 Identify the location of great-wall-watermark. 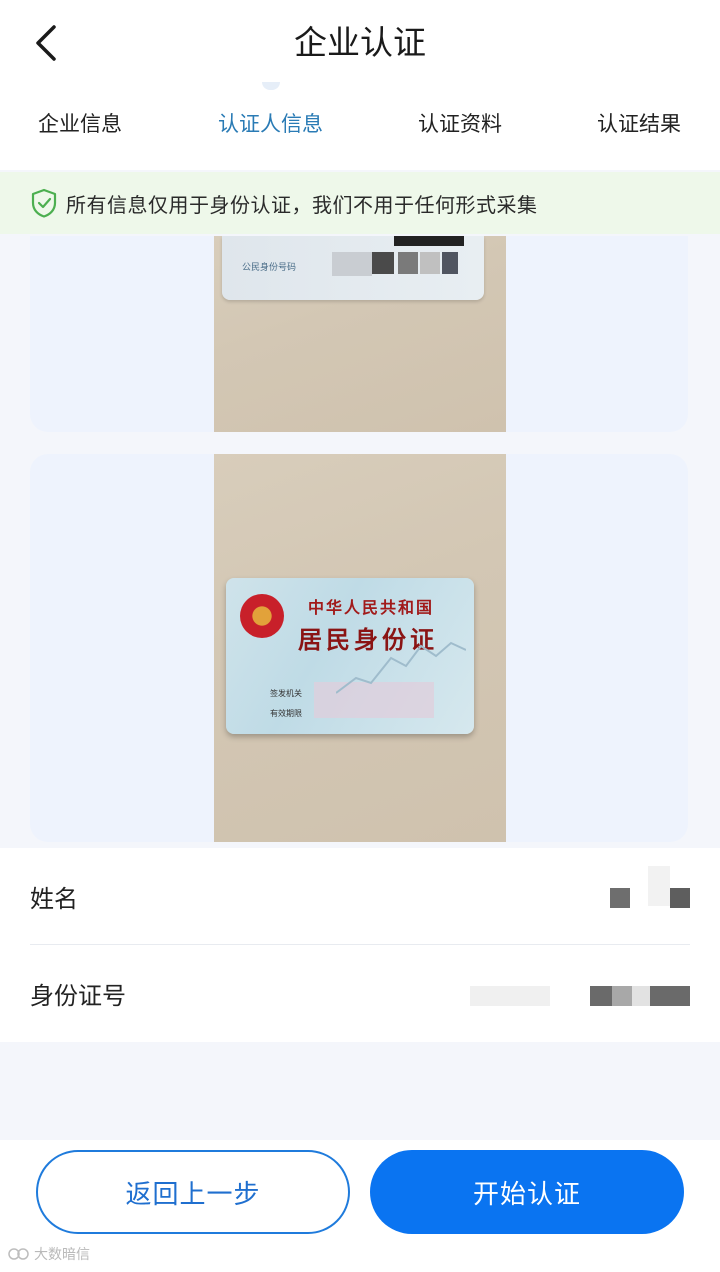
(401, 667).